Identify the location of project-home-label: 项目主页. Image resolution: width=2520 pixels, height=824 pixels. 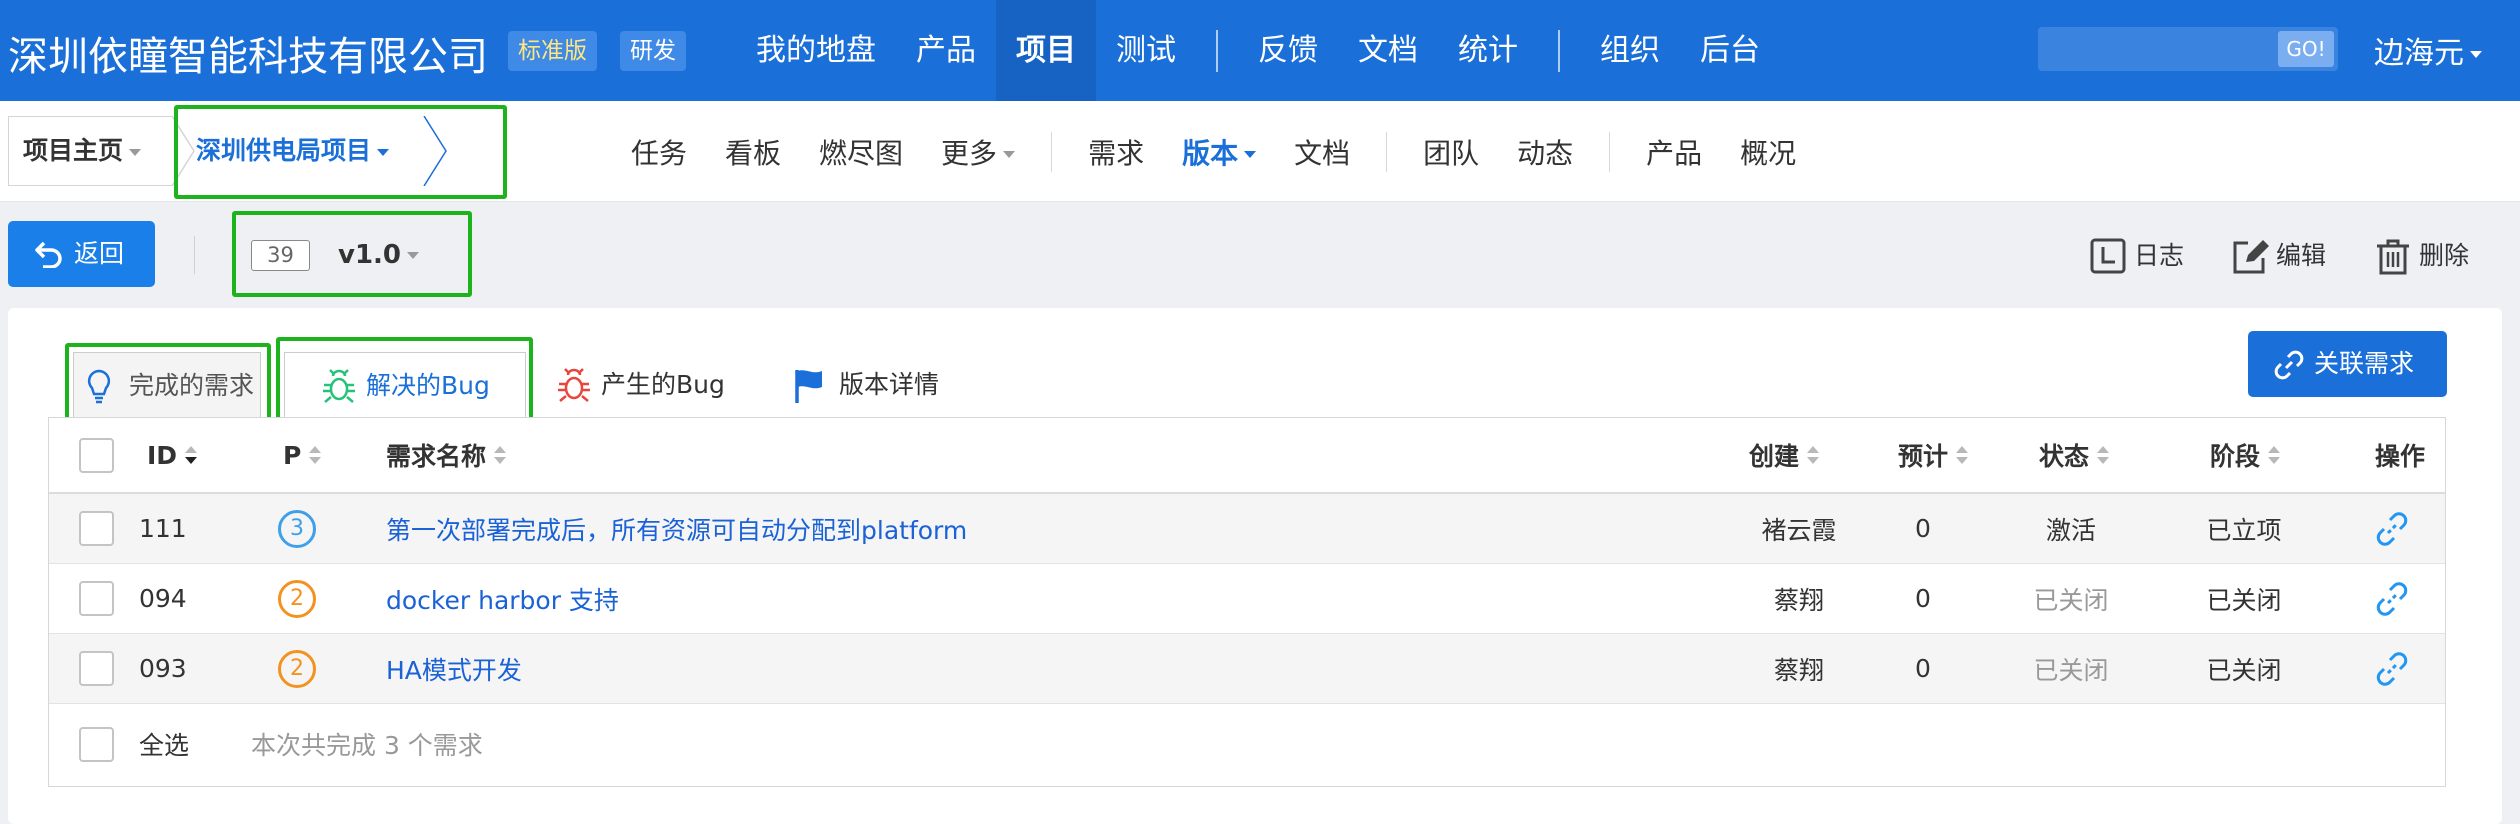
(73, 150).